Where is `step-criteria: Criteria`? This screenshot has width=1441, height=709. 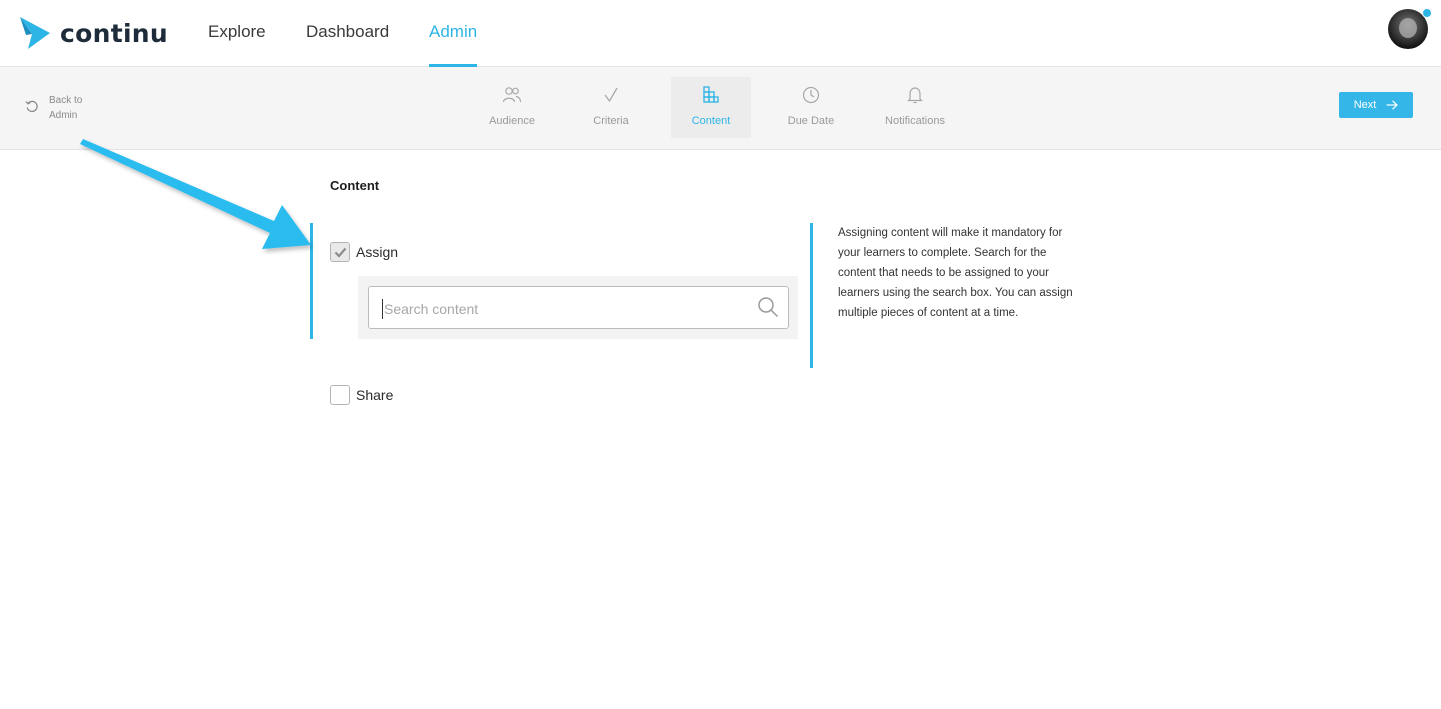
step-criteria: Criteria is located at coordinates (611, 107).